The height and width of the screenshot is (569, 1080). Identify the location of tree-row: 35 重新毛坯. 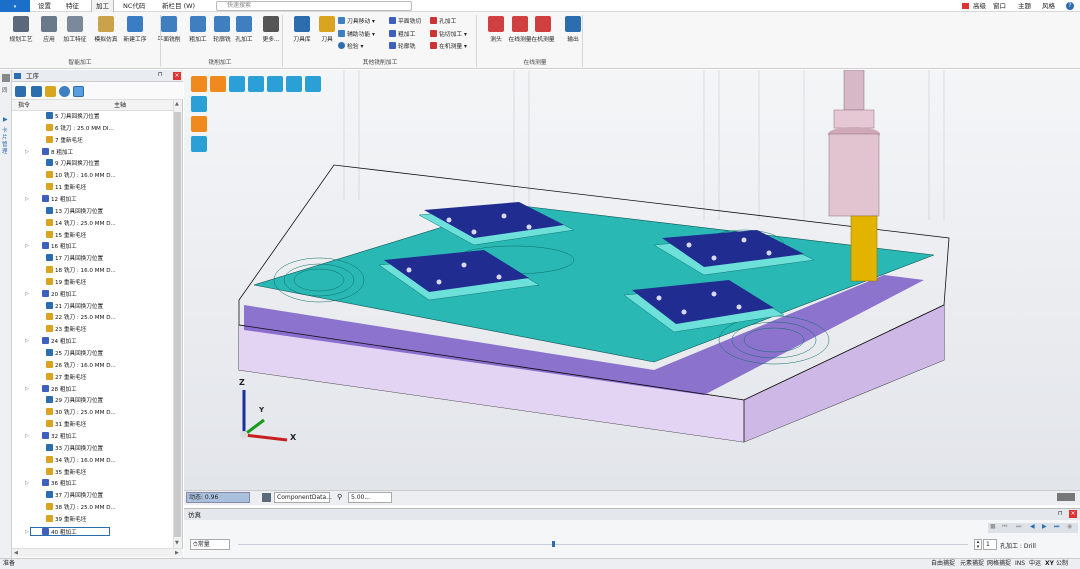
(49, 472).